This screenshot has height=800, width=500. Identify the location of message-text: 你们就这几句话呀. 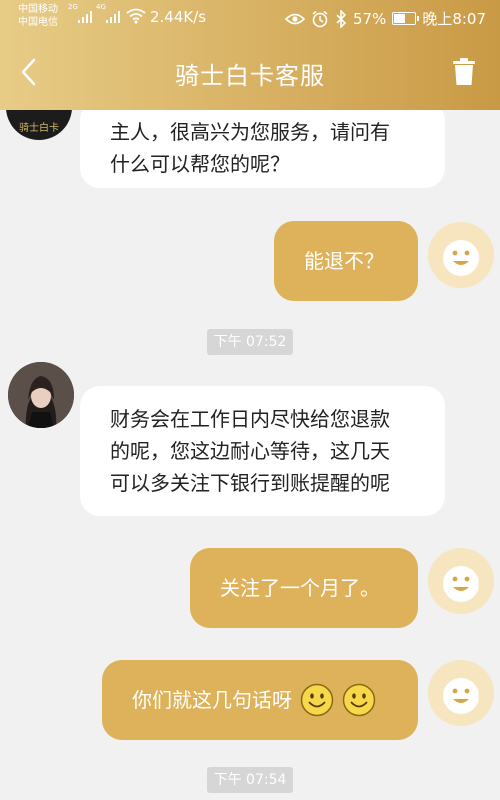
(212, 700).